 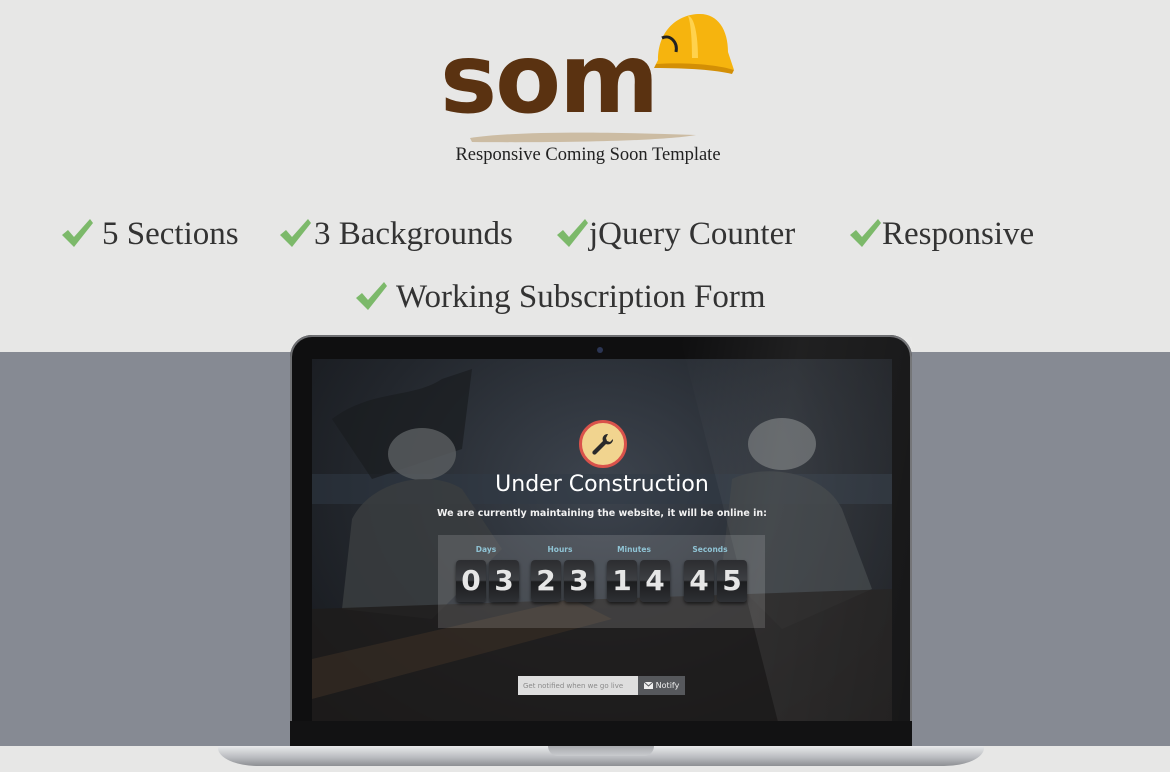 What do you see at coordinates (622, 581) in the screenshot?
I see `countdown-digit: 1` at bounding box center [622, 581].